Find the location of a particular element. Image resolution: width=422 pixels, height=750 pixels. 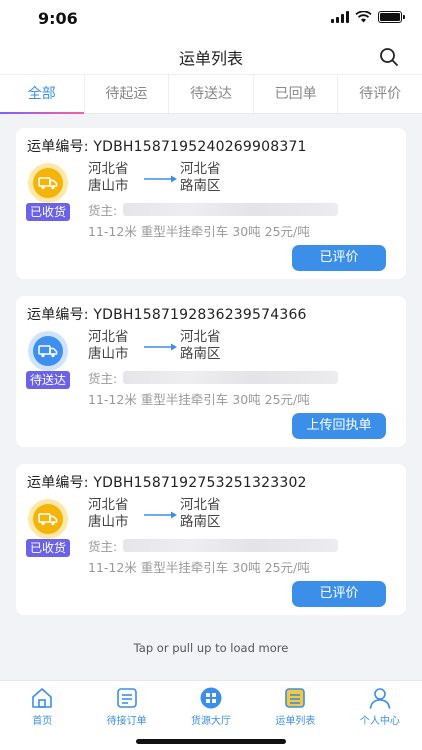

order-number: 运单编号: YDBH1587195240269908371 is located at coordinates (167, 147).